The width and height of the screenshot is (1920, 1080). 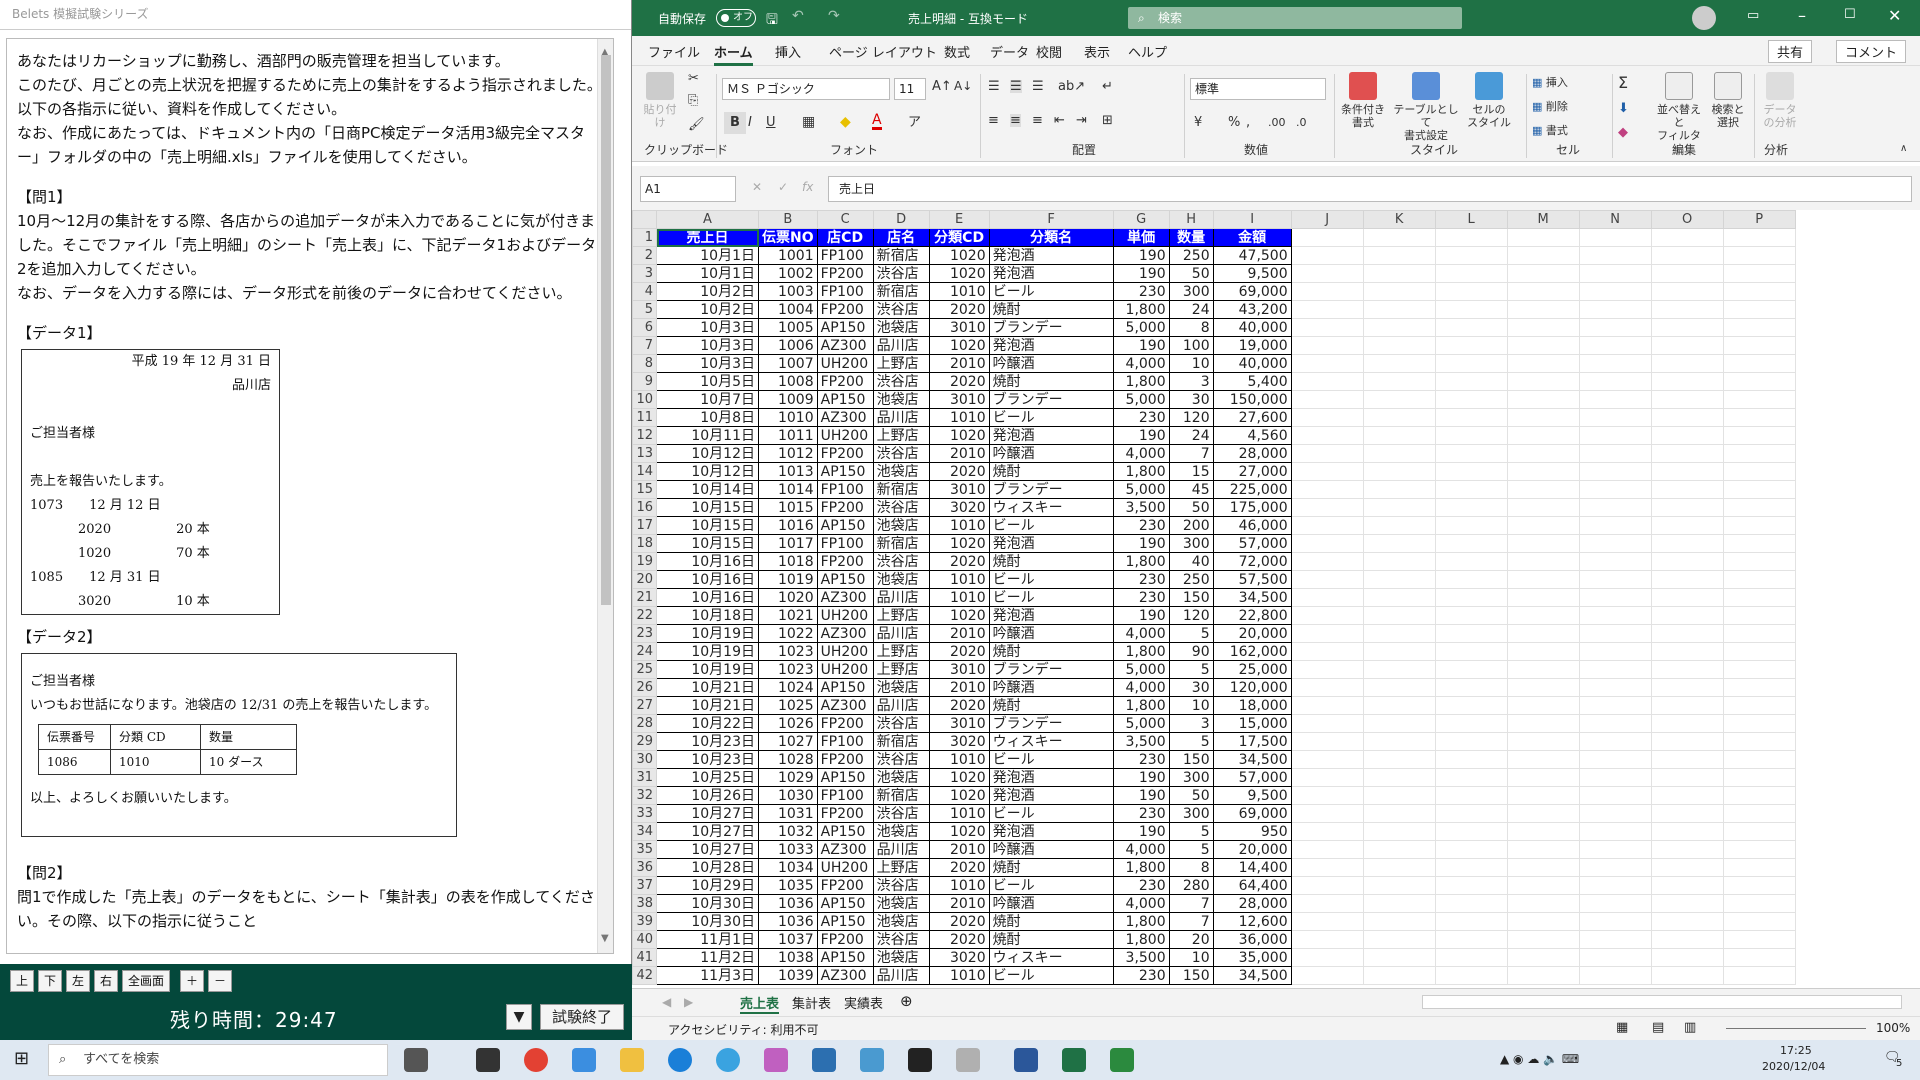 I want to click on indent-increase-icon: ⇥, so click(x=1081, y=120).